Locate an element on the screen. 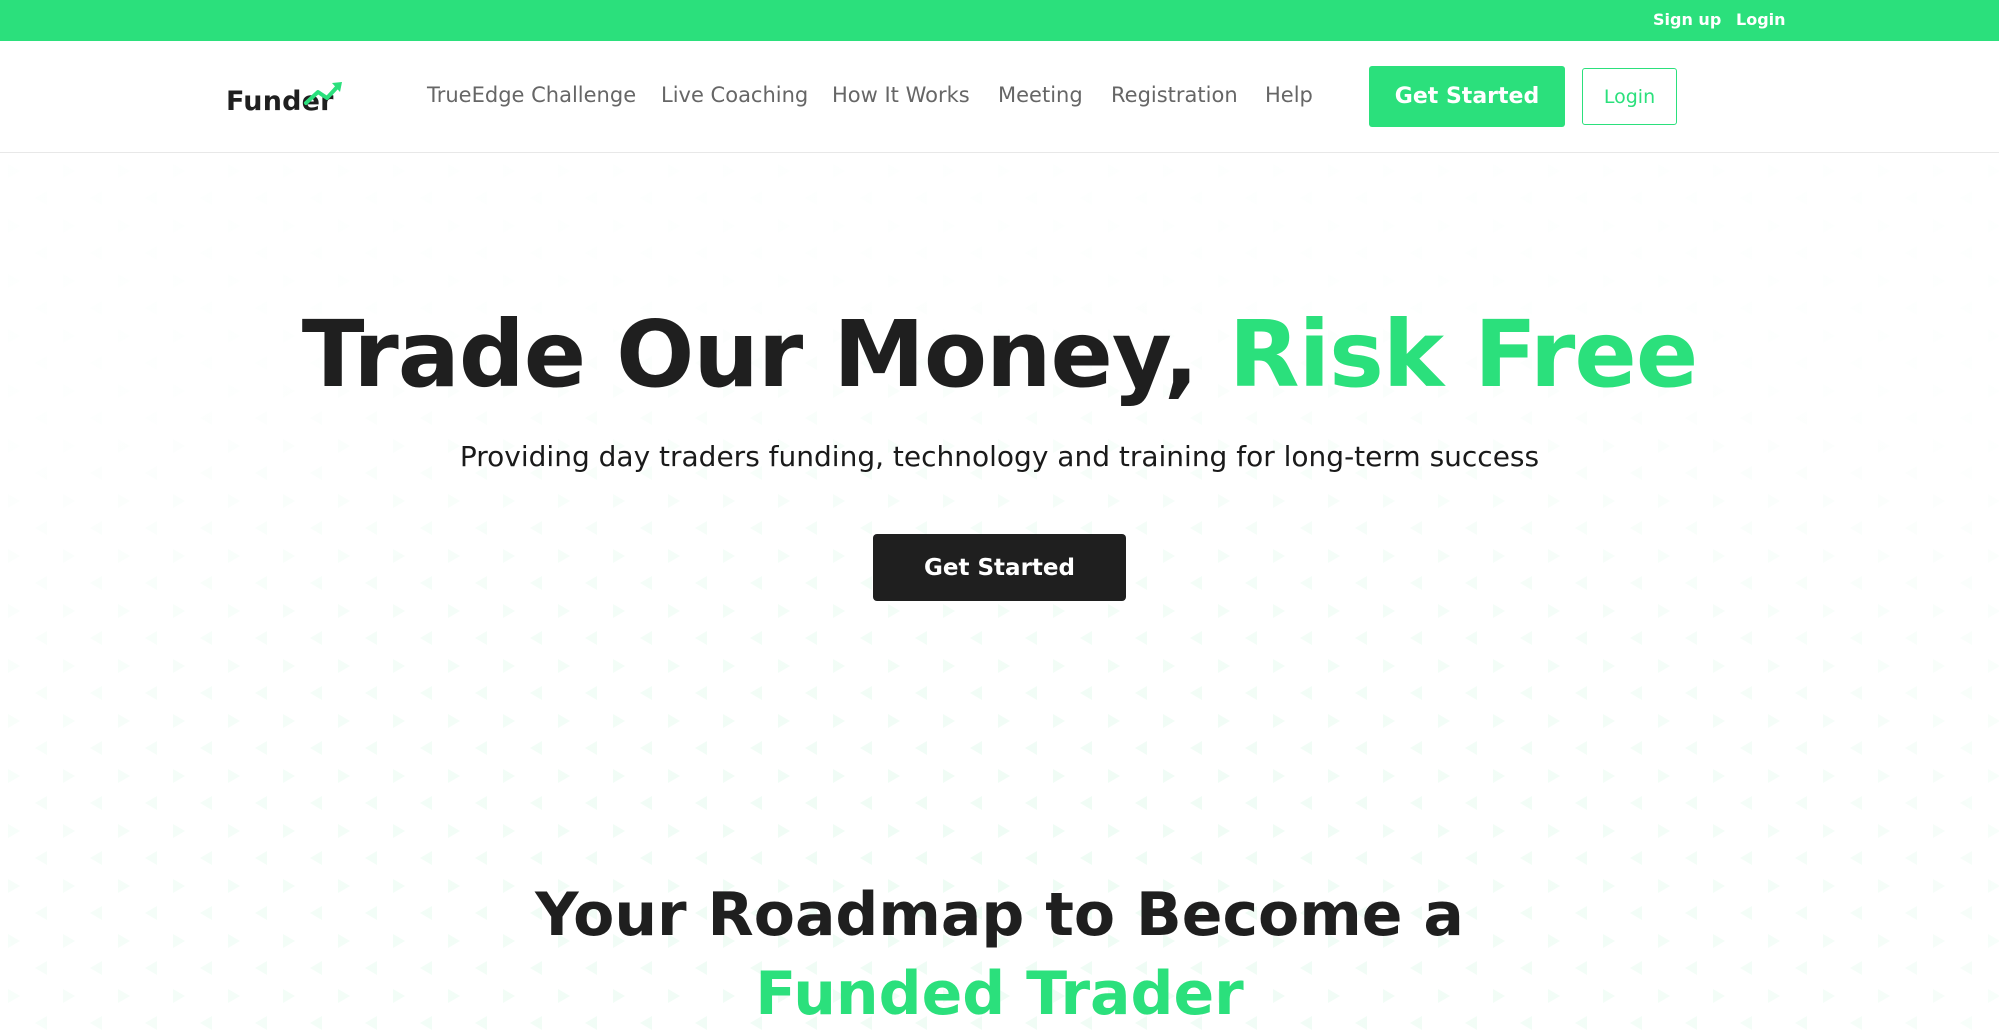  topbar-login-link: Login is located at coordinates (1761, 19).